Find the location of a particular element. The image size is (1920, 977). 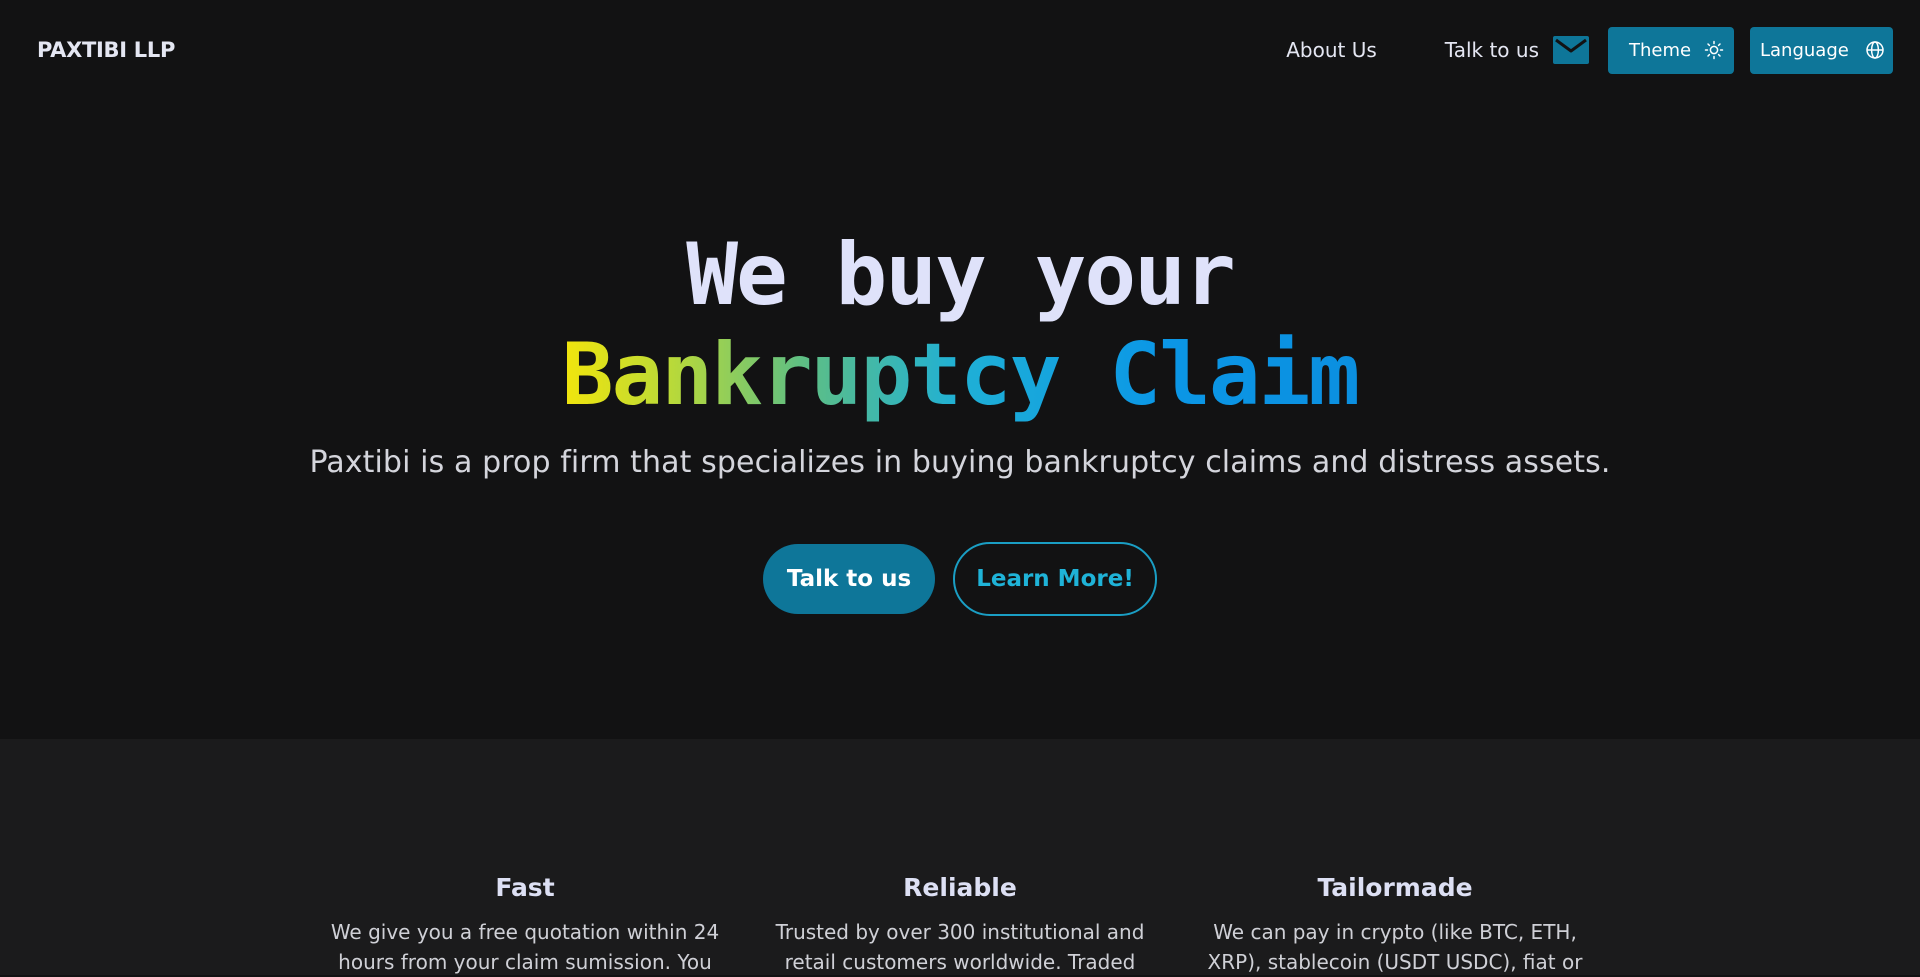

hero-cta-row: Talk to us Learn More! is located at coordinates (960, 579).